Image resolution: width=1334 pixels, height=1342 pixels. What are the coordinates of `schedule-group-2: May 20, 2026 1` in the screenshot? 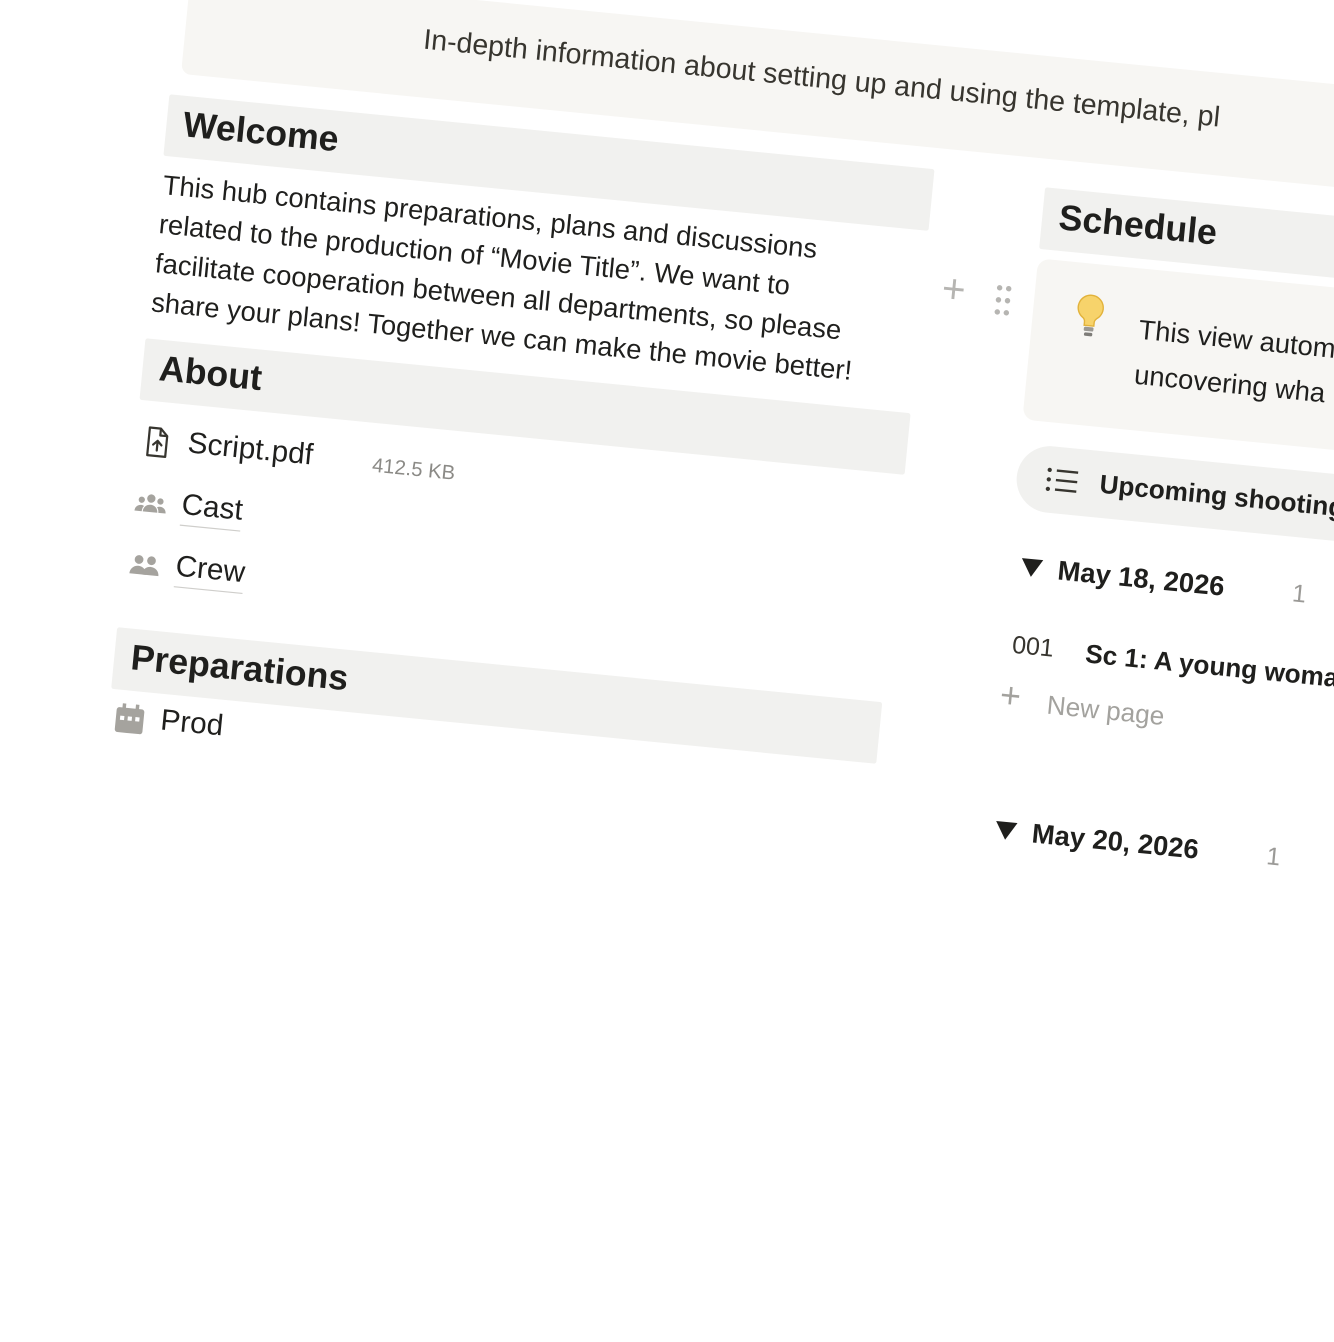 It's located at (1156, 871).